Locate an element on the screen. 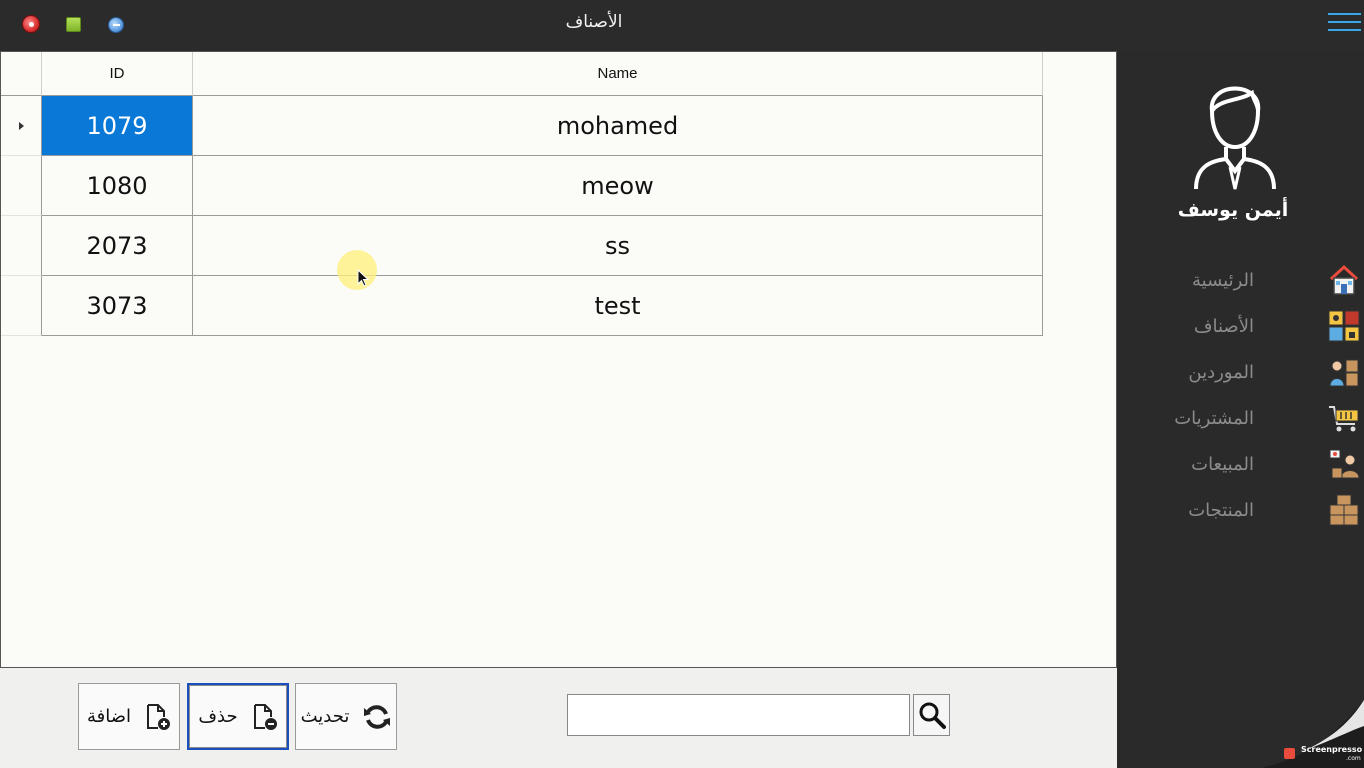 The image size is (1364, 768). mouse-cursor-icon is located at coordinates (363, 278).